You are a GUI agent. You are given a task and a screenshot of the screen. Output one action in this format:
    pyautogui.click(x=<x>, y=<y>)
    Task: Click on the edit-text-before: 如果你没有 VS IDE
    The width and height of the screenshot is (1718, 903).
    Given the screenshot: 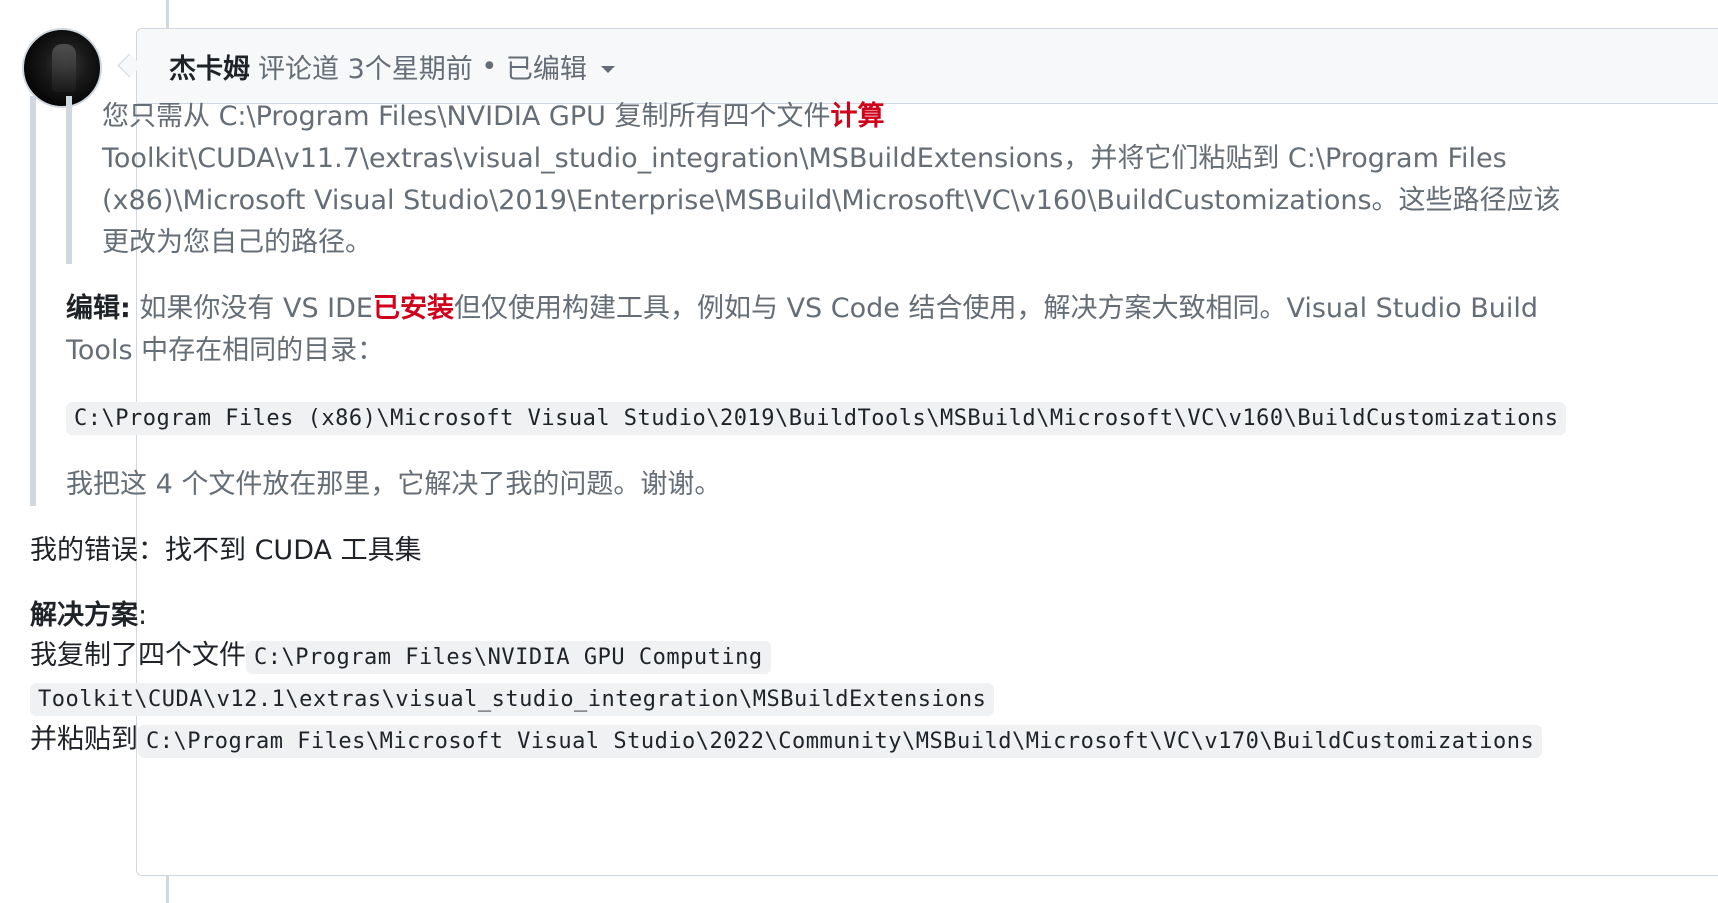 What is the action you would take?
    pyautogui.click(x=256, y=308)
    